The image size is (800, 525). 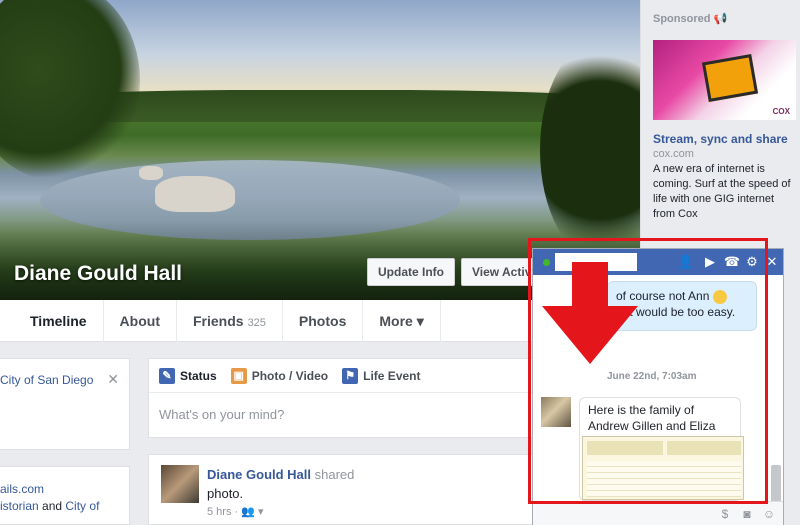 I want to click on pencil-icon: ✎, so click(x=167, y=375).